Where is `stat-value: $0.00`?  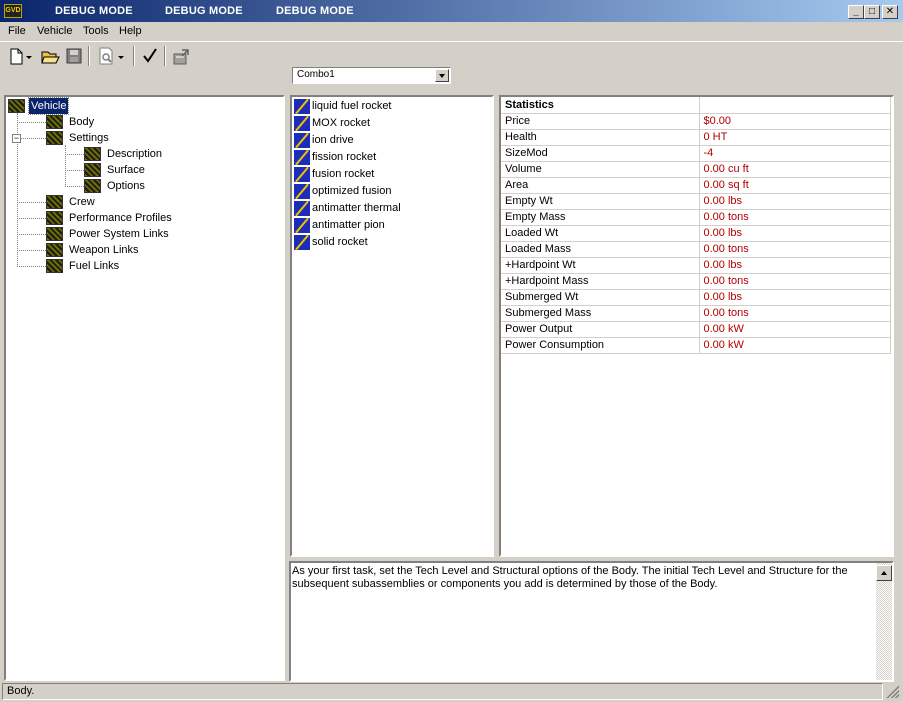
stat-value: $0.00 is located at coordinates (795, 121).